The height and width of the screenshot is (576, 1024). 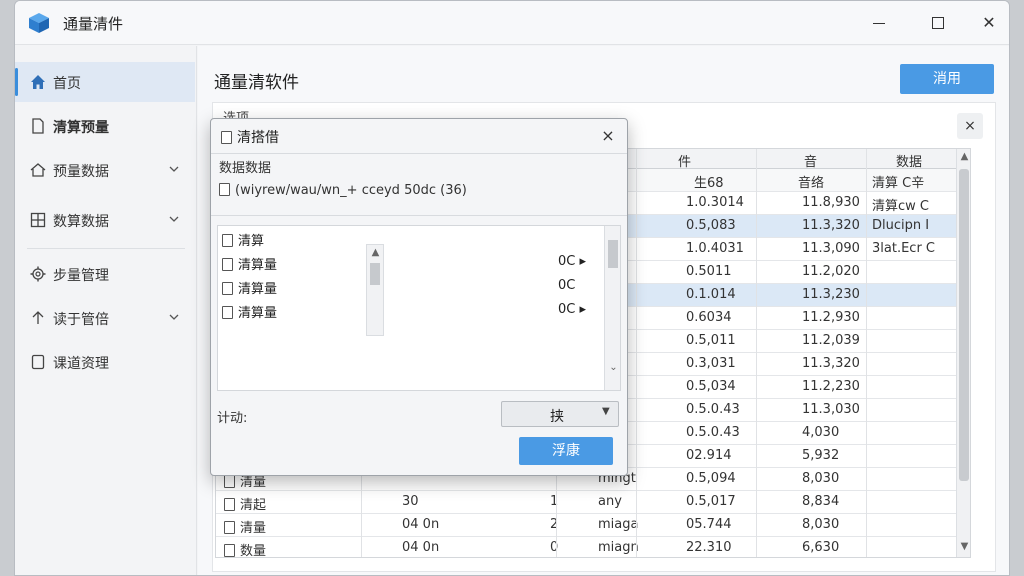 I want to click on square-icon, so click(x=38, y=362).